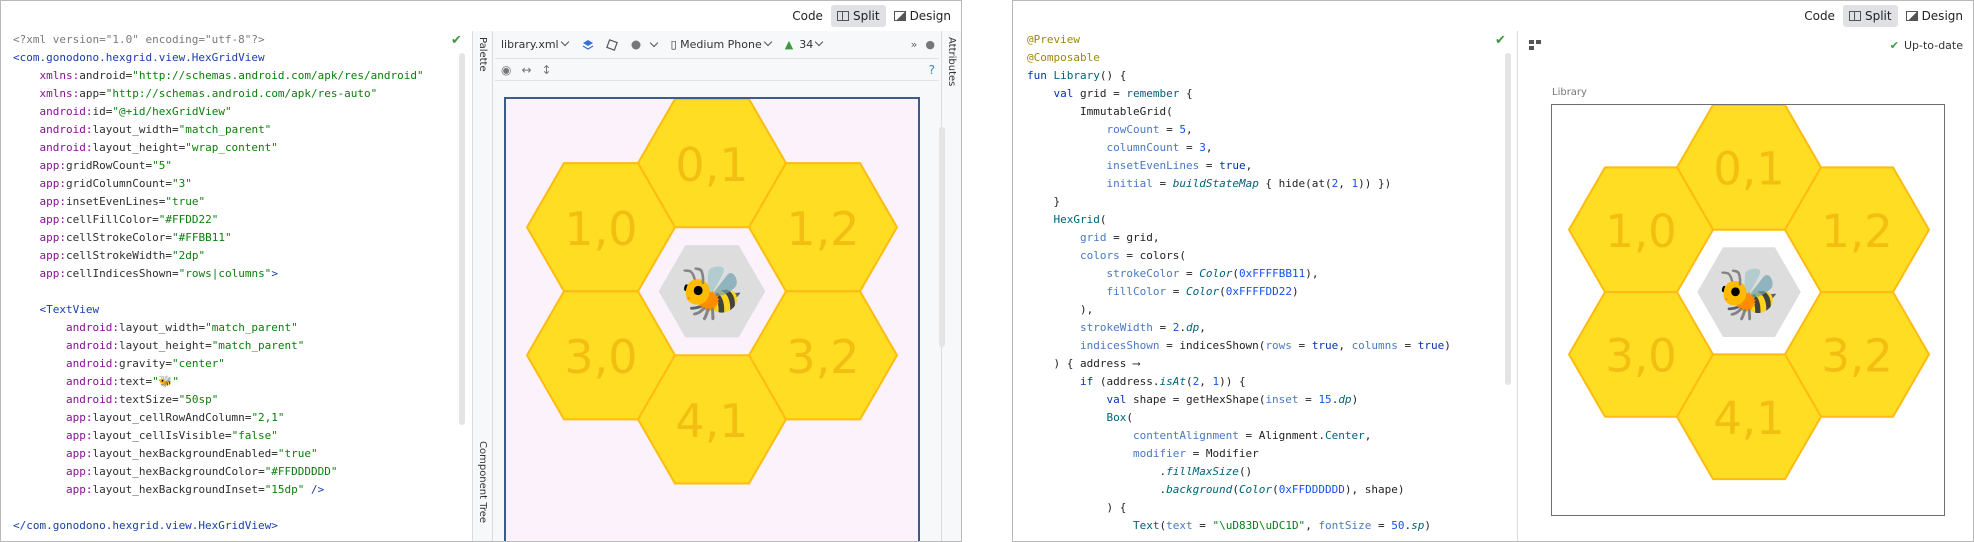 This screenshot has height=542, width=1974. Describe the element at coordinates (239, 58) in the screenshot. I see `code-line: <com.gonodono.hexgrid.view.HexGridView` at that location.